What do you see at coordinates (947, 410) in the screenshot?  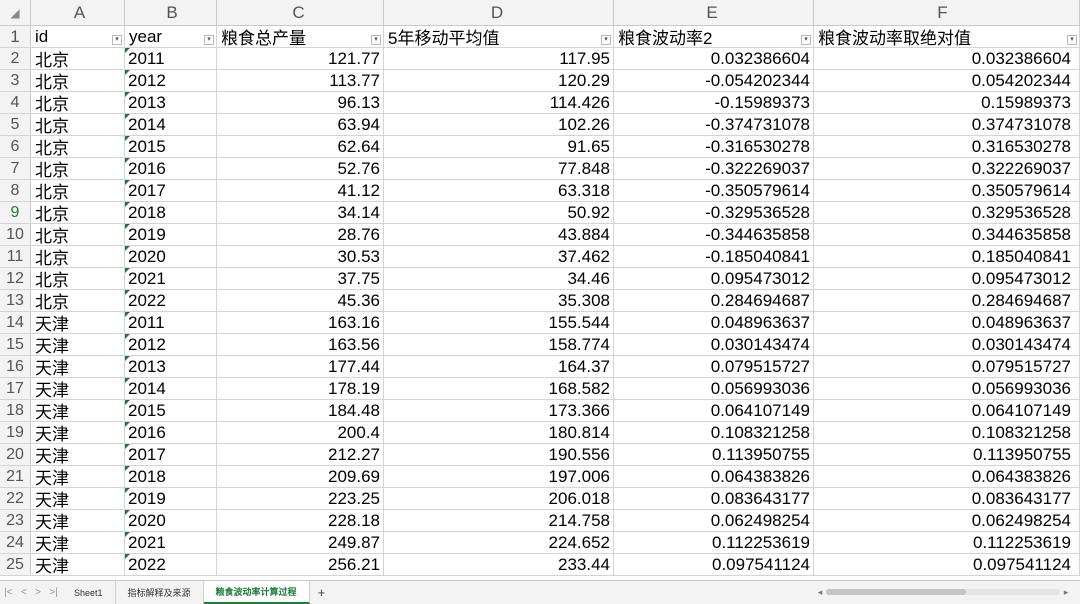 I see `cell-abs-volatility: 0.064107149` at bounding box center [947, 410].